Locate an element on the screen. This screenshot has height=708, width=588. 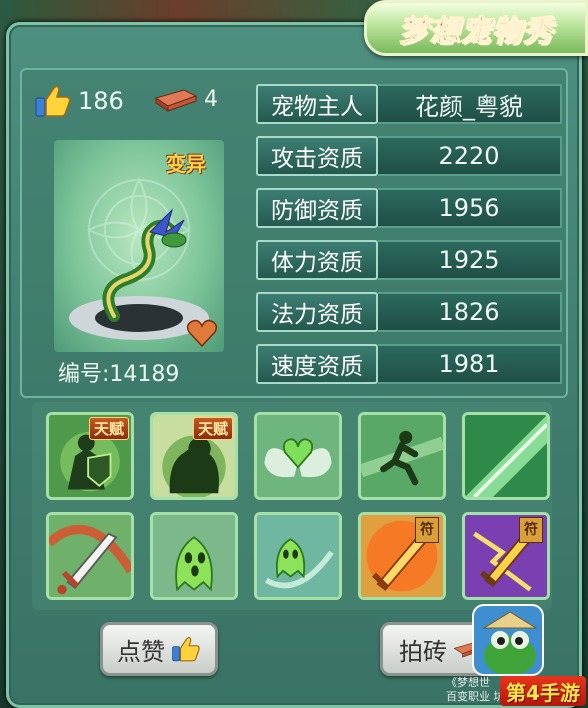
attr-value: 1981 is located at coordinates (470, 364).